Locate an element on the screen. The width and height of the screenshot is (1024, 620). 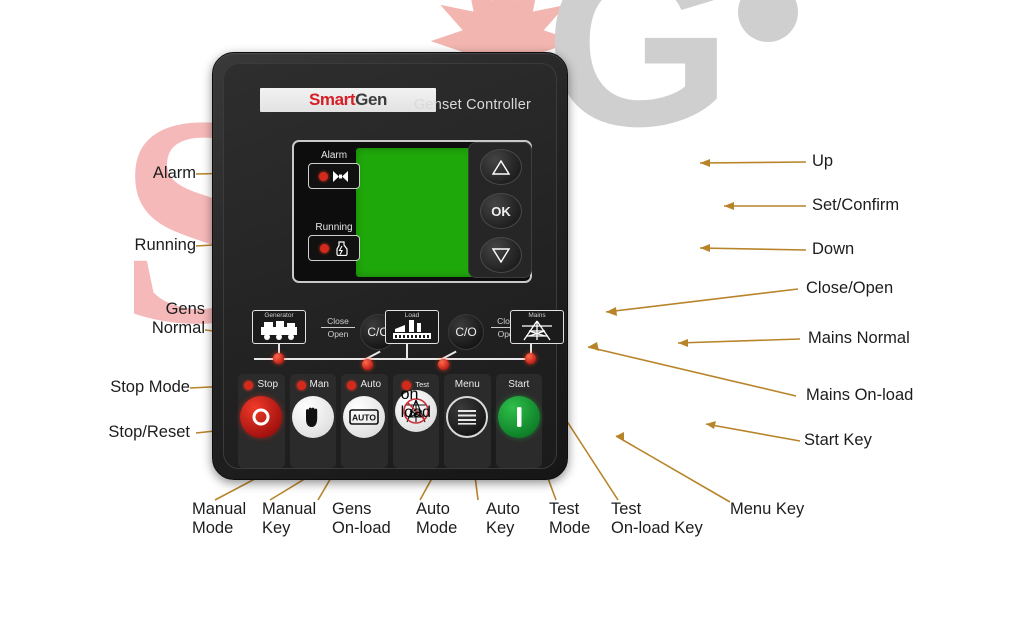
start-bar-icon is located at coordinates (519, 417).